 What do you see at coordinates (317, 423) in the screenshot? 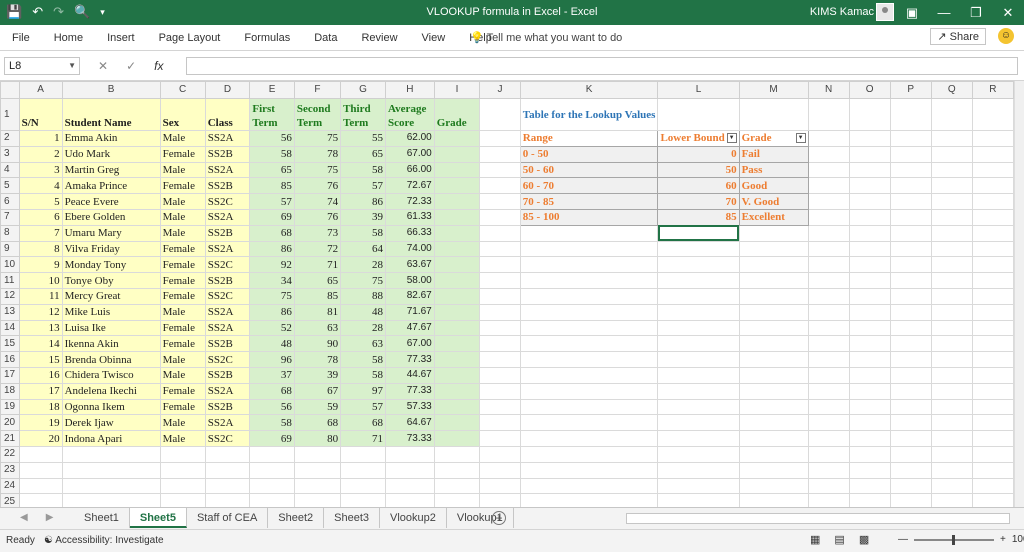
I see `cell: 68` at bounding box center [317, 423].